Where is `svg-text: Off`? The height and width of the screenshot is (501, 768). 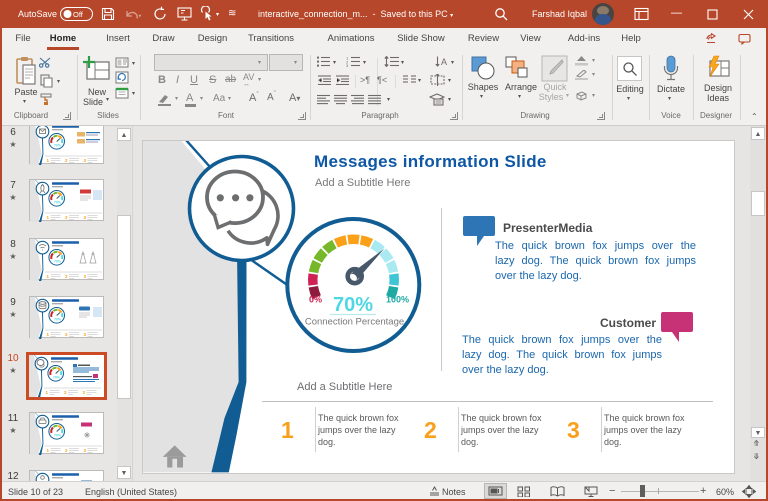 svg-text: Off is located at coordinates (78, 14).